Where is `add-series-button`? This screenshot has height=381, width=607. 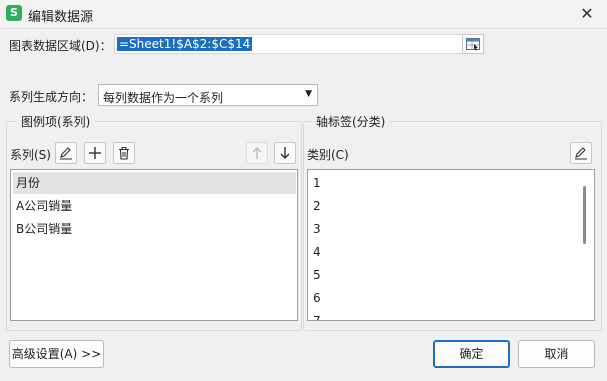 add-series-button is located at coordinates (95, 153).